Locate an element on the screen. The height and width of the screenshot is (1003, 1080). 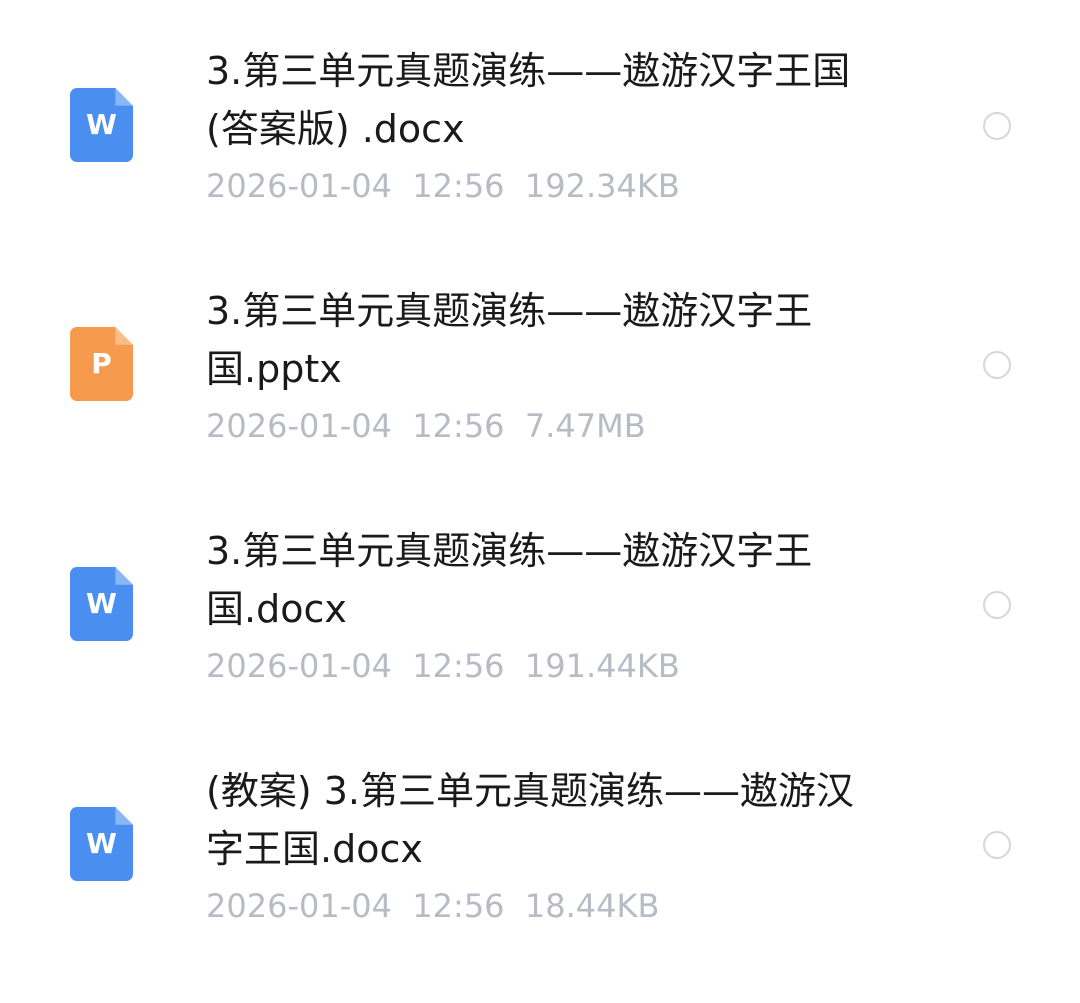
file-meta: 2026-01-04 12:56 191.44KB is located at coordinates (443, 666).